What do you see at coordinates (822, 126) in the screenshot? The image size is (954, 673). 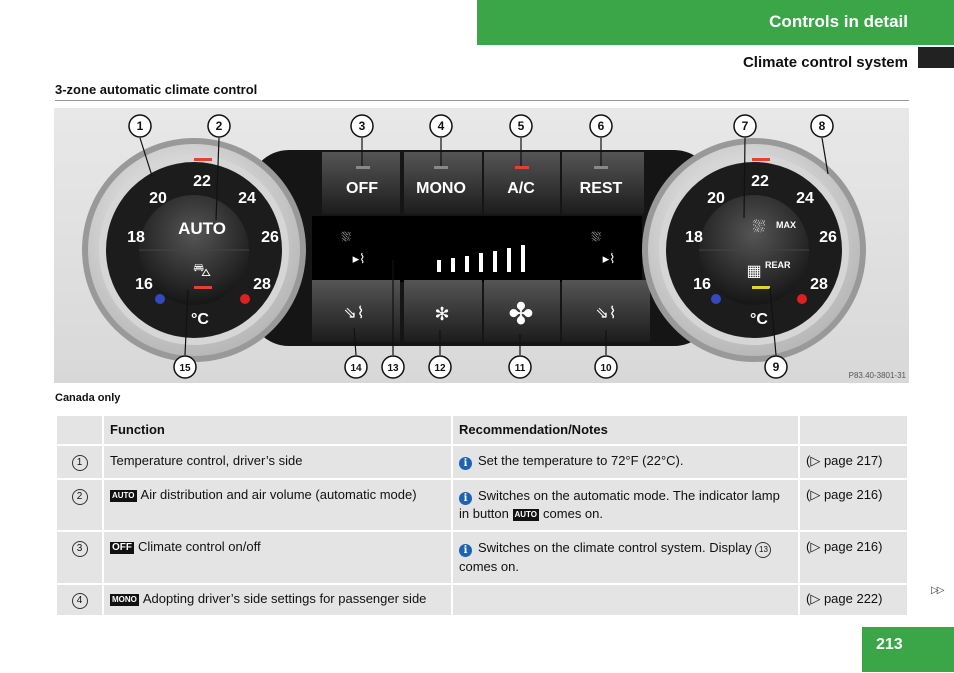 I see `callout-8: 8` at bounding box center [822, 126].